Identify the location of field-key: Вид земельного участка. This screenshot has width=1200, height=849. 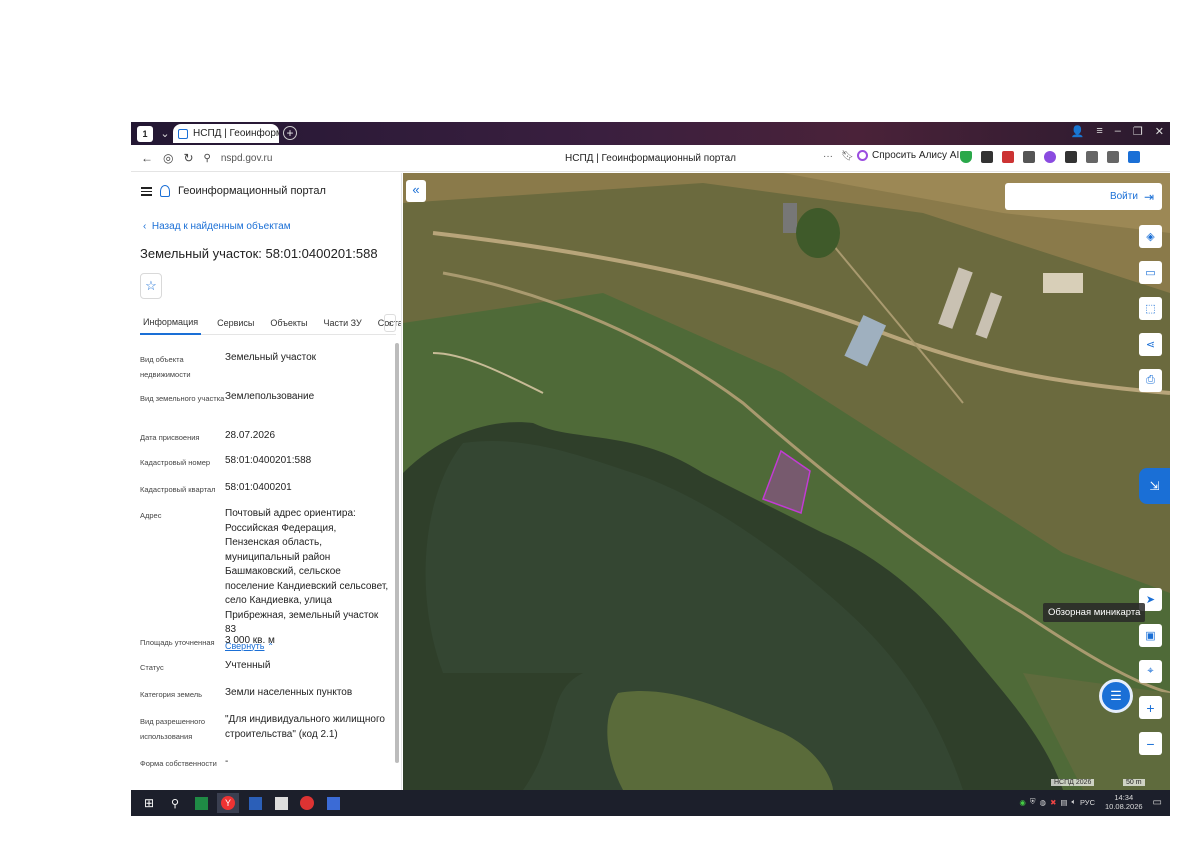
(182, 398).